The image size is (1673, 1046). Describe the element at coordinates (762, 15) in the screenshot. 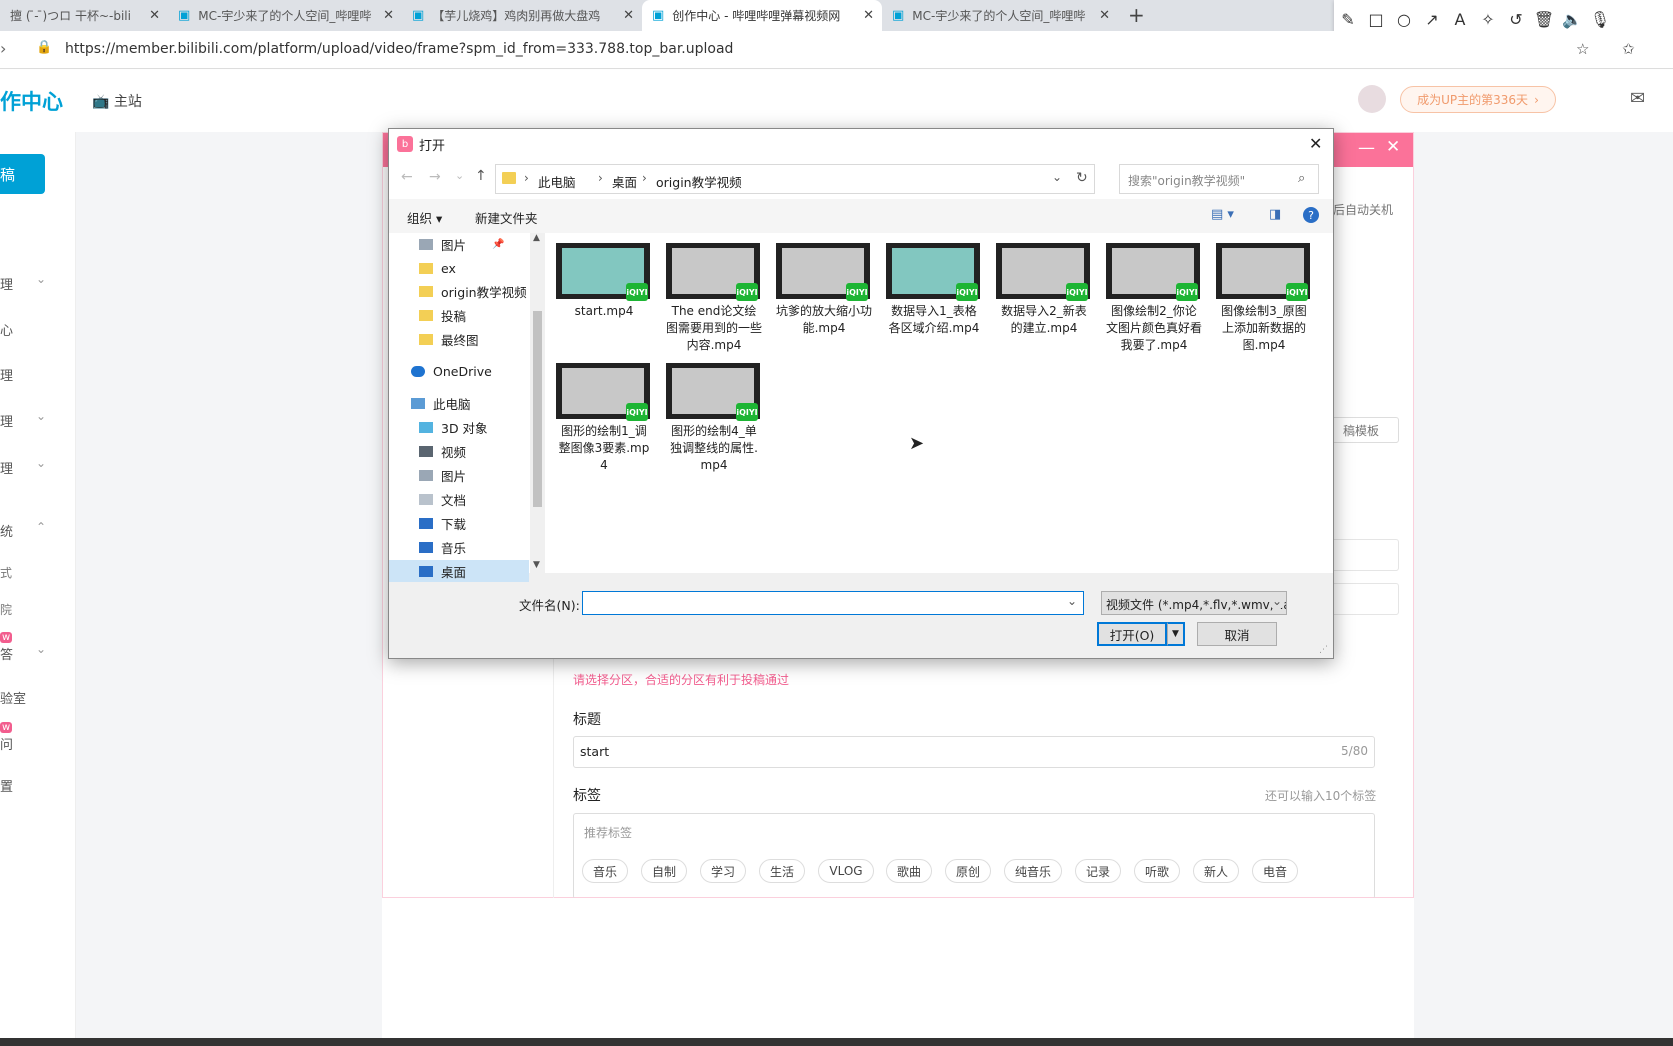

I see `browser-tab-active: ▣ 创作中心 - 哔哩哔哩弹幕视频网 ✕` at that location.